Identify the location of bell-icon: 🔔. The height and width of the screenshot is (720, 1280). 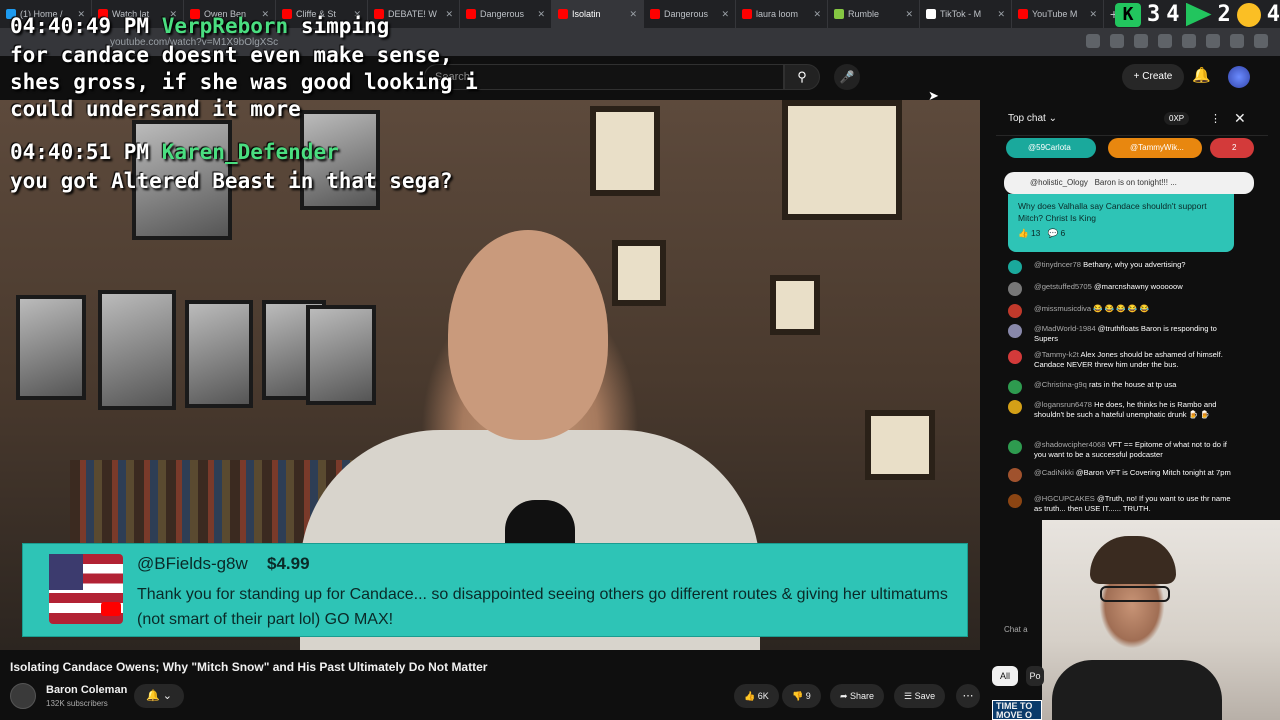
(1201, 75).